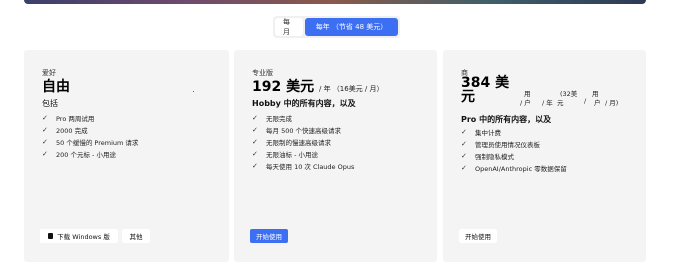  I want to click on monthly-toggle-button: 每月, so click(289, 27).